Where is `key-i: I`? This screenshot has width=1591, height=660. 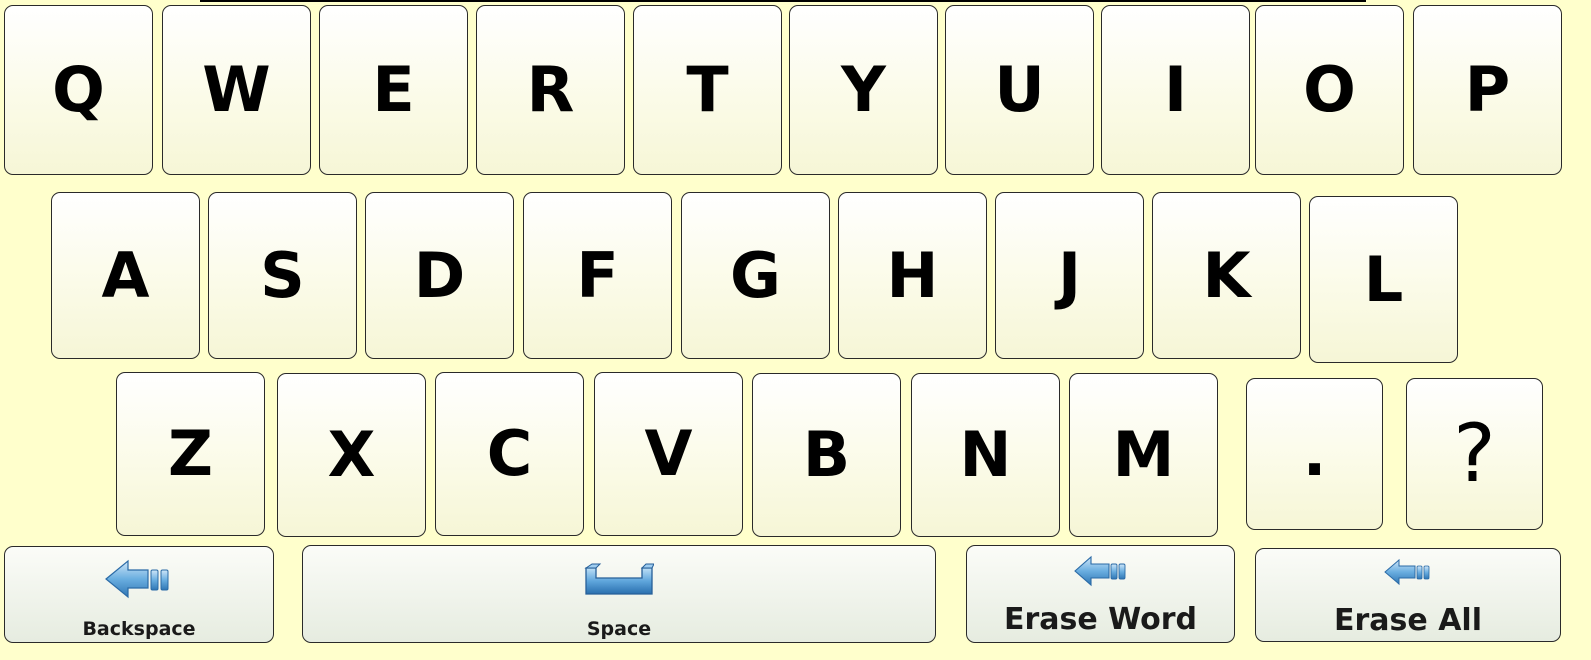 key-i: I is located at coordinates (1175, 90).